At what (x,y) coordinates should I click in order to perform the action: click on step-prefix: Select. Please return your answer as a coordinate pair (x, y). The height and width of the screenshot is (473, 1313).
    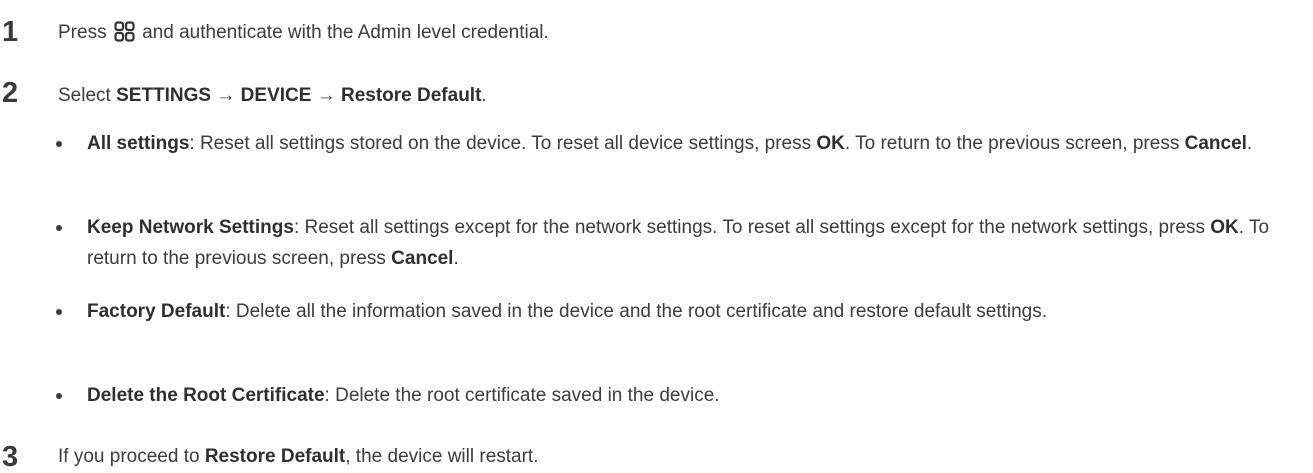
    Looking at the image, I should click on (84, 95).